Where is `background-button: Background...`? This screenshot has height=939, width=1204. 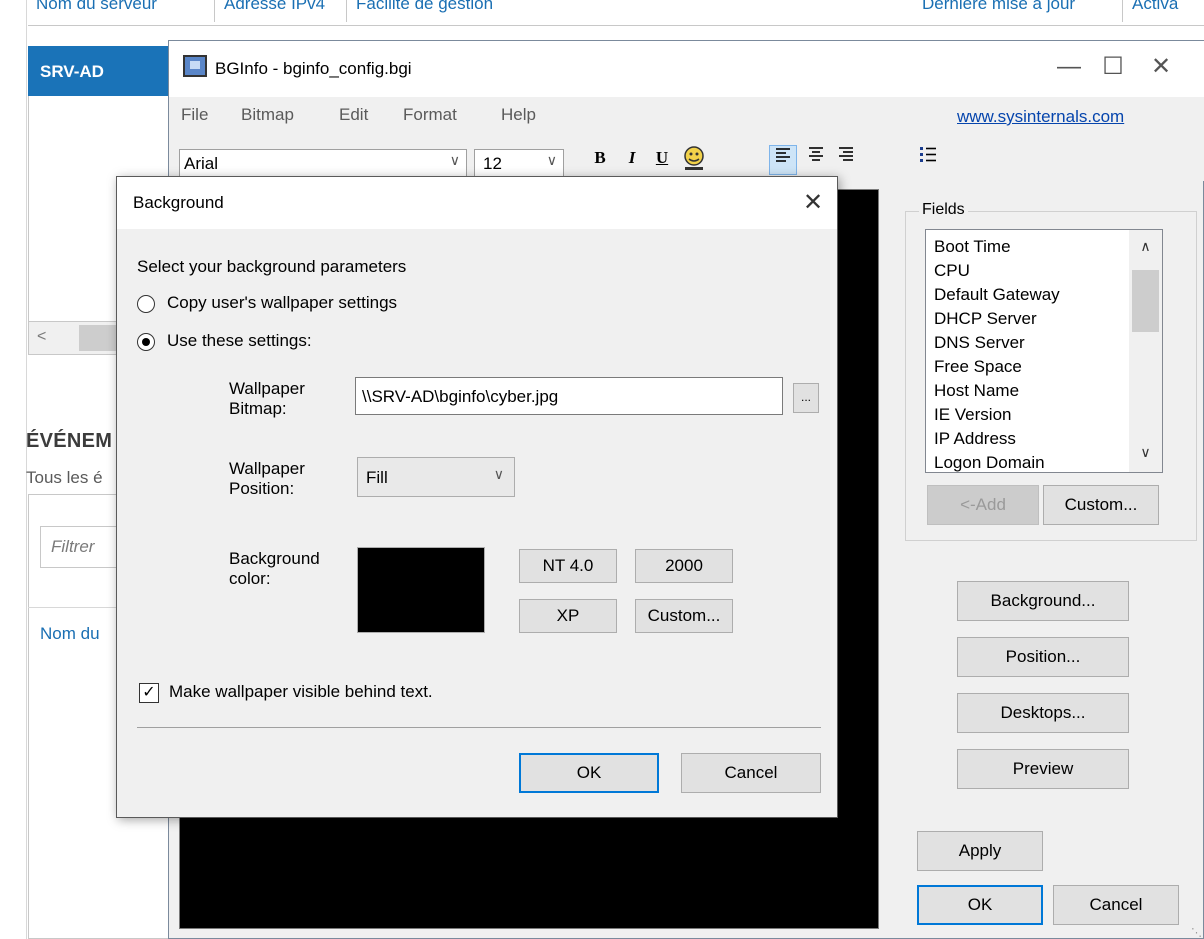 background-button: Background... is located at coordinates (1043, 601).